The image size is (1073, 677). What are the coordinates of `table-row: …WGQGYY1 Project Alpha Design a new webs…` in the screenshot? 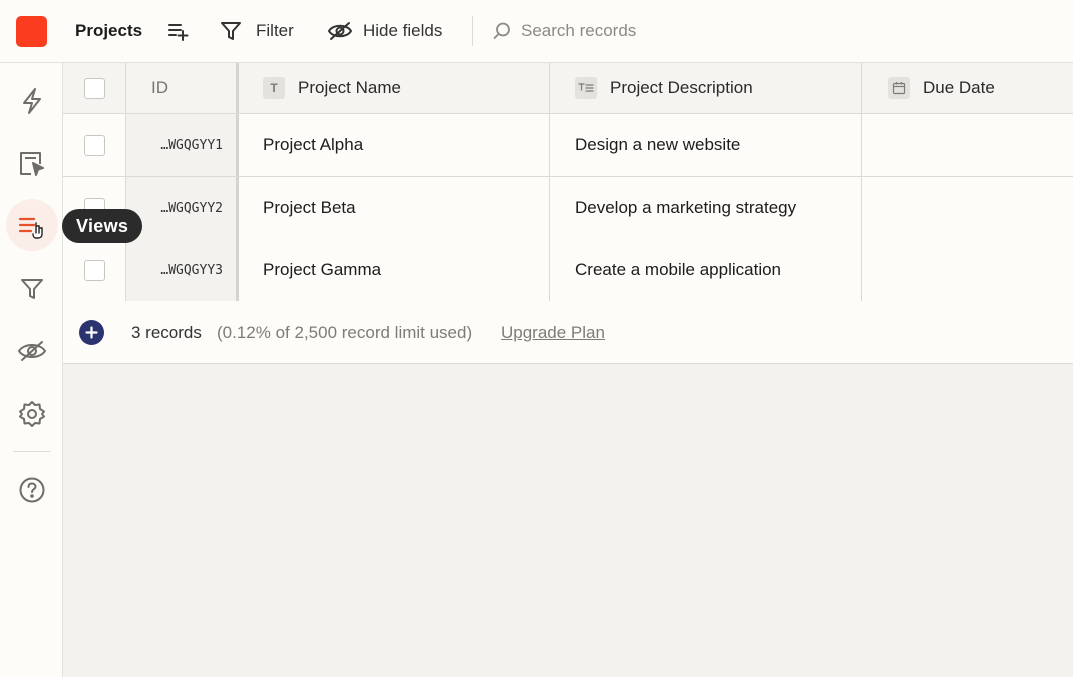 It's located at (568, 145).